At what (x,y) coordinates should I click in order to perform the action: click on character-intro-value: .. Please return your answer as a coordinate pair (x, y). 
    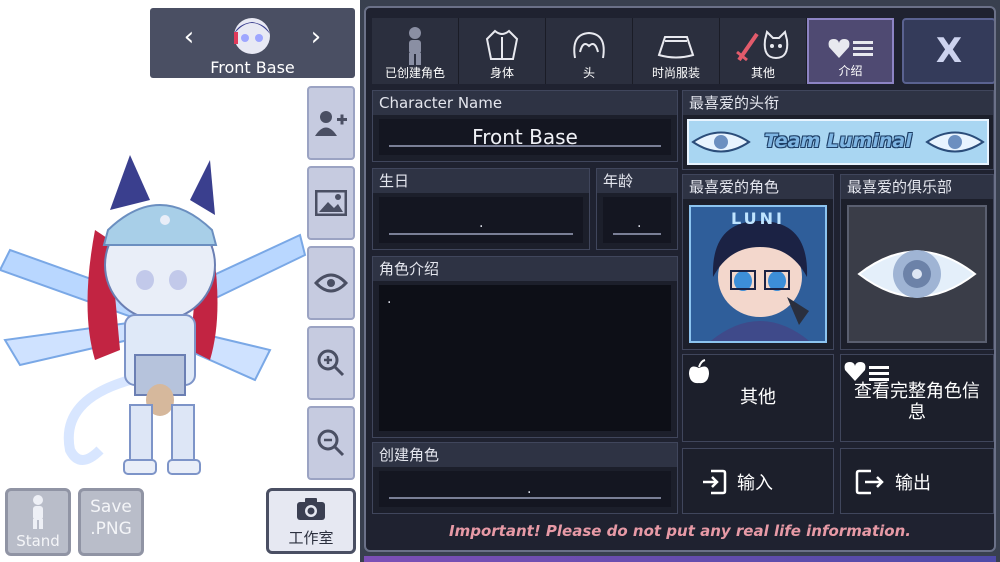
    Looking at the image, I should click on (389, 299).